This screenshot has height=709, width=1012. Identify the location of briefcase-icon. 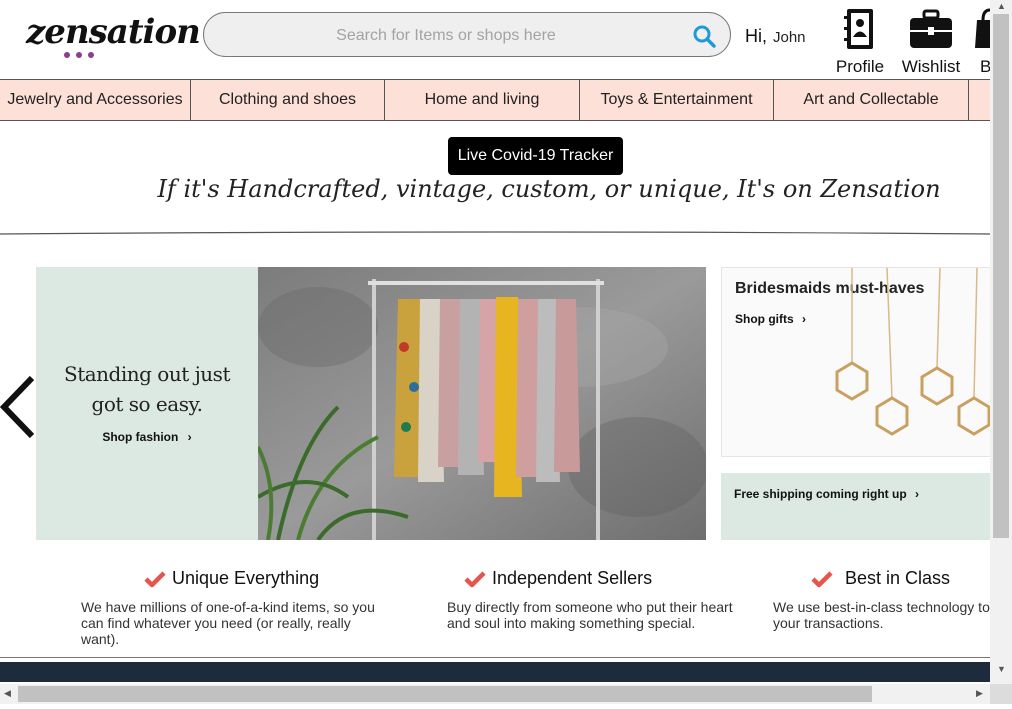
(931, 28).